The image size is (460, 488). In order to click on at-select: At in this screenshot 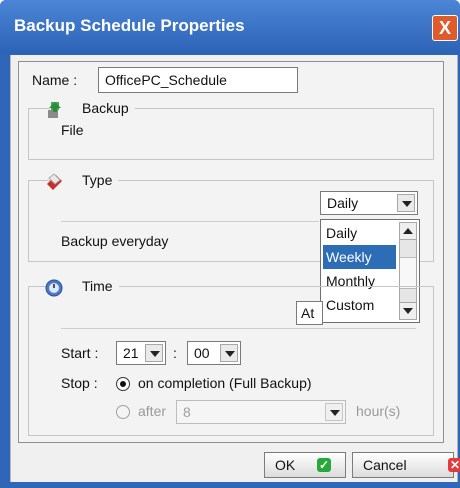, I will do `click(309, 313)`.